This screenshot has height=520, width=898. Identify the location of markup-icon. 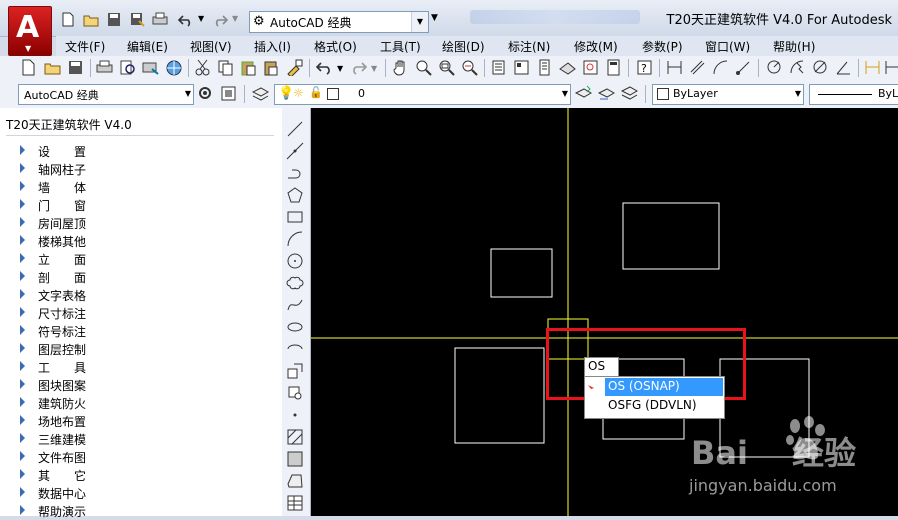
(590, 67).